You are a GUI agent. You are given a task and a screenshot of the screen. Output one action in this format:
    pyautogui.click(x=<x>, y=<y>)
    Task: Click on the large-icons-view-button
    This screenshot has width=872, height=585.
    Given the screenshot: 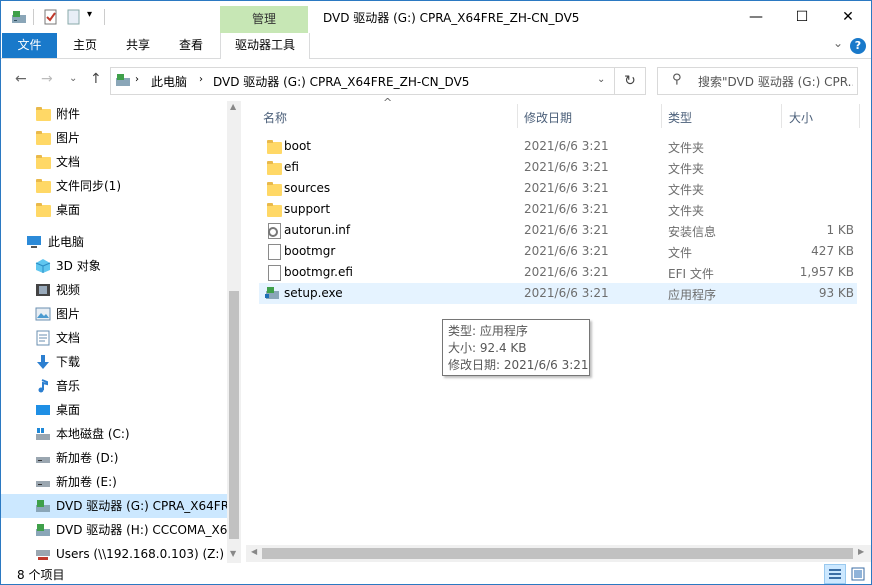 What is the action you would take?
    pyautogui.click(x=858, y=574)
    